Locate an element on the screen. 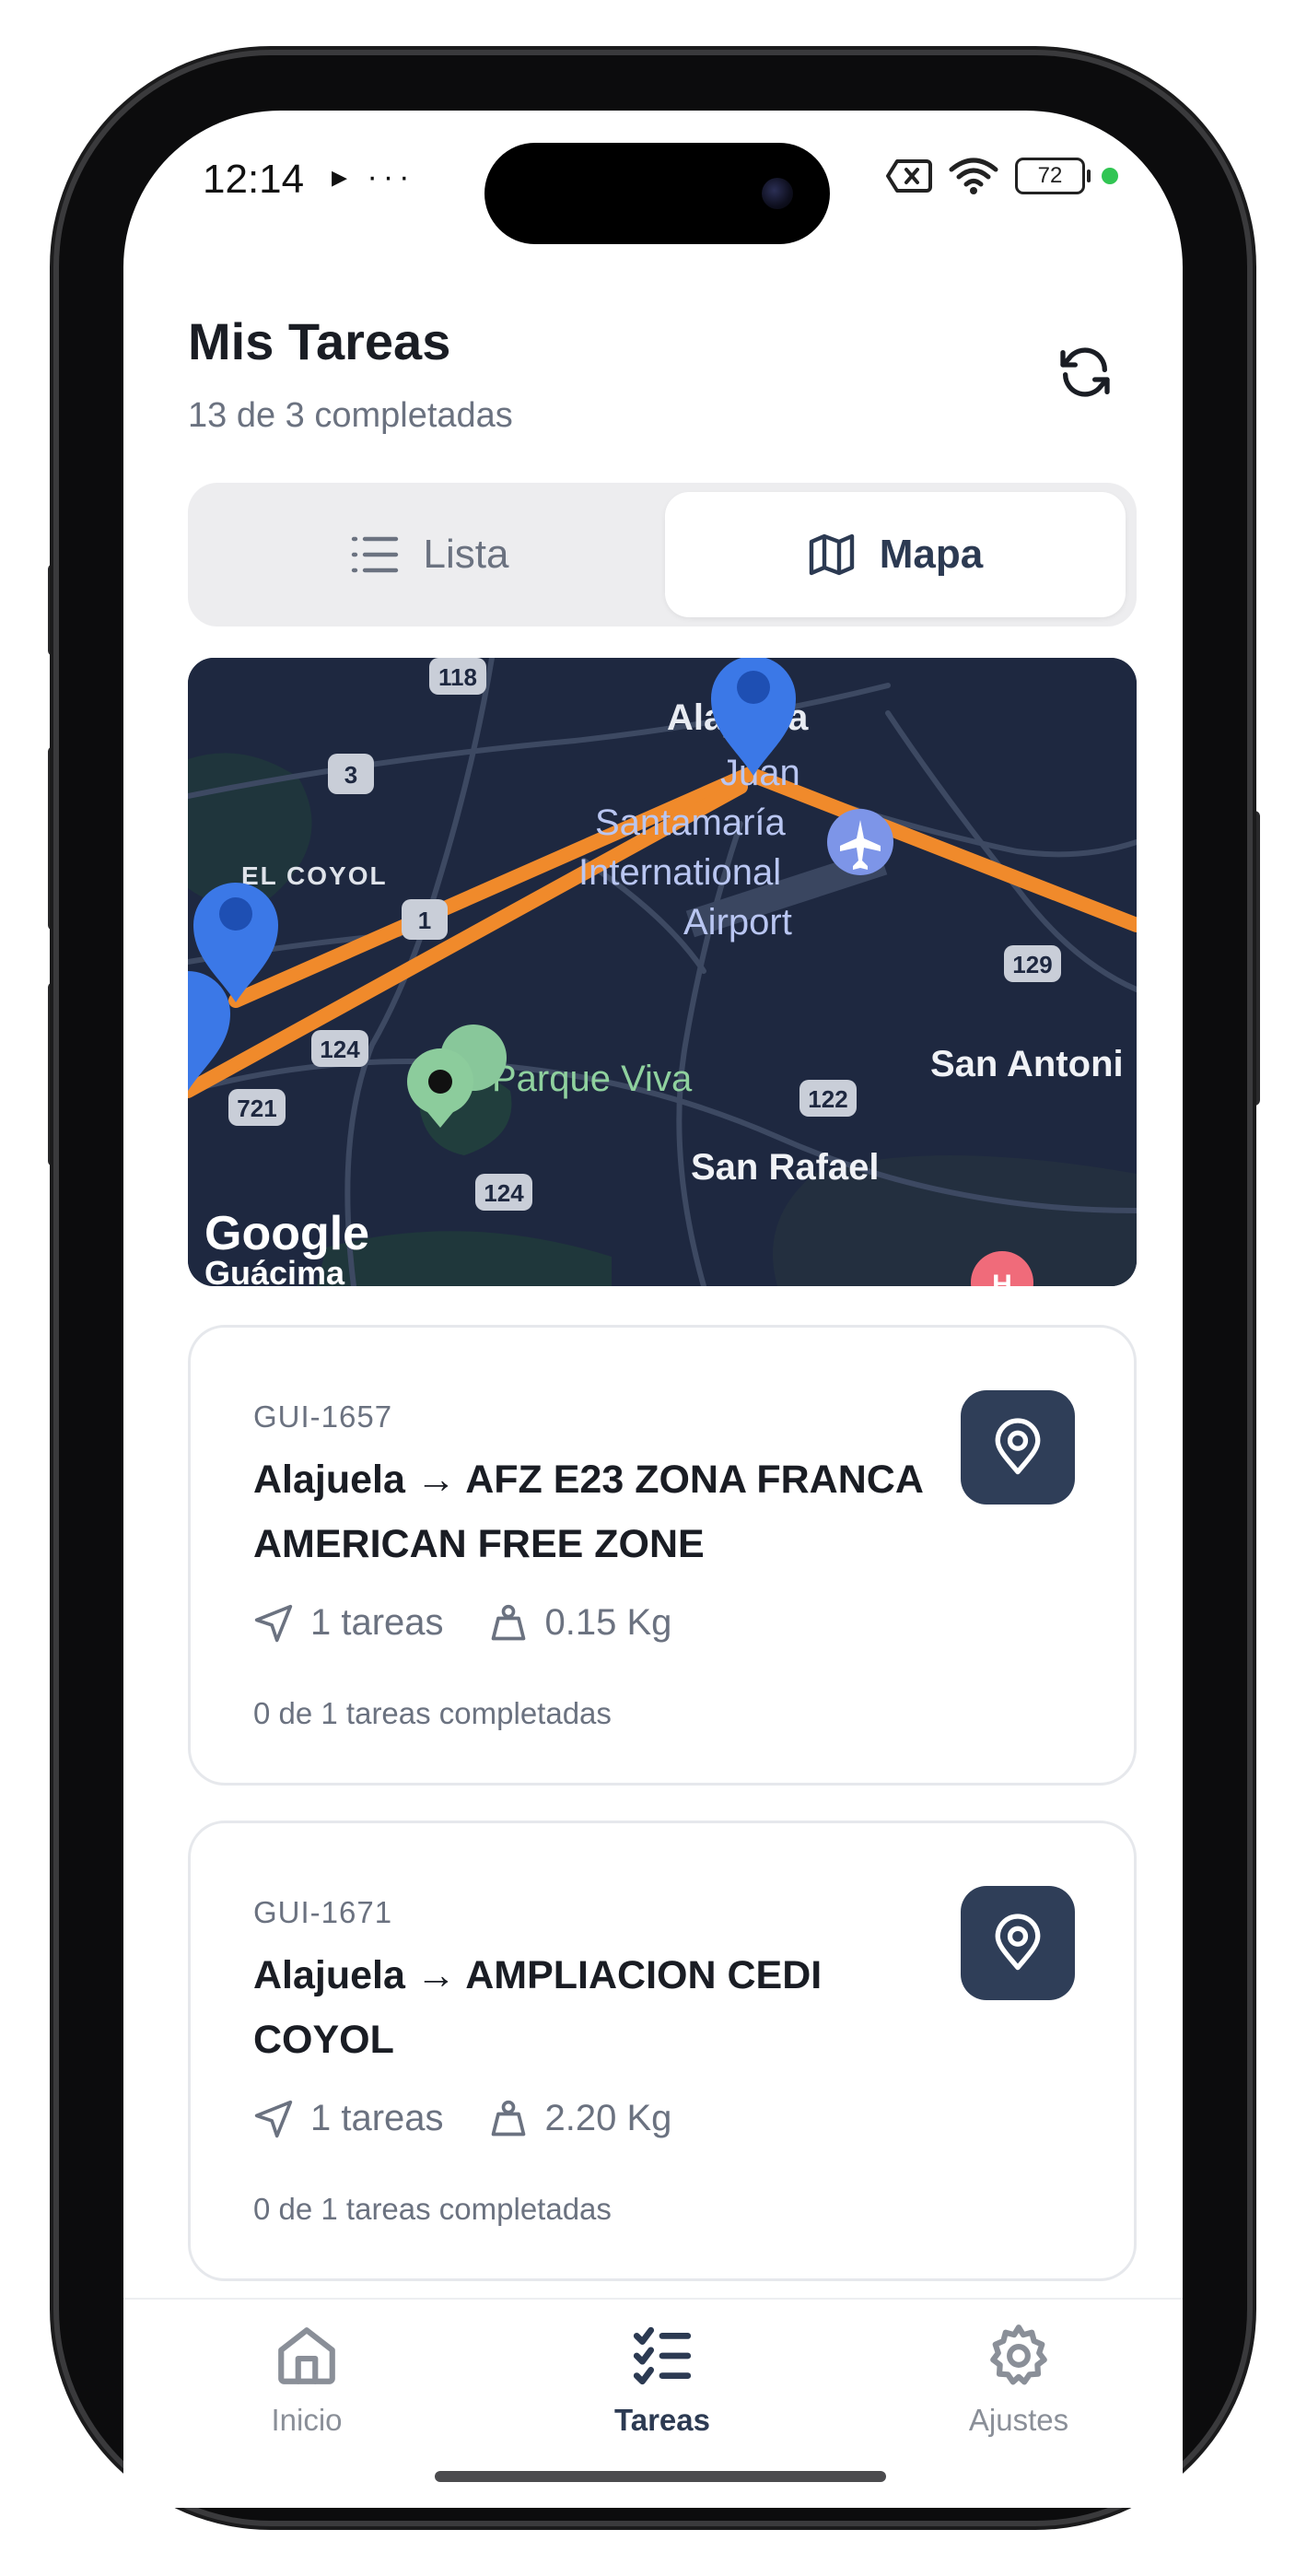  map-label-el-coyol: EL COYOL is located at coordinates (315, 875).